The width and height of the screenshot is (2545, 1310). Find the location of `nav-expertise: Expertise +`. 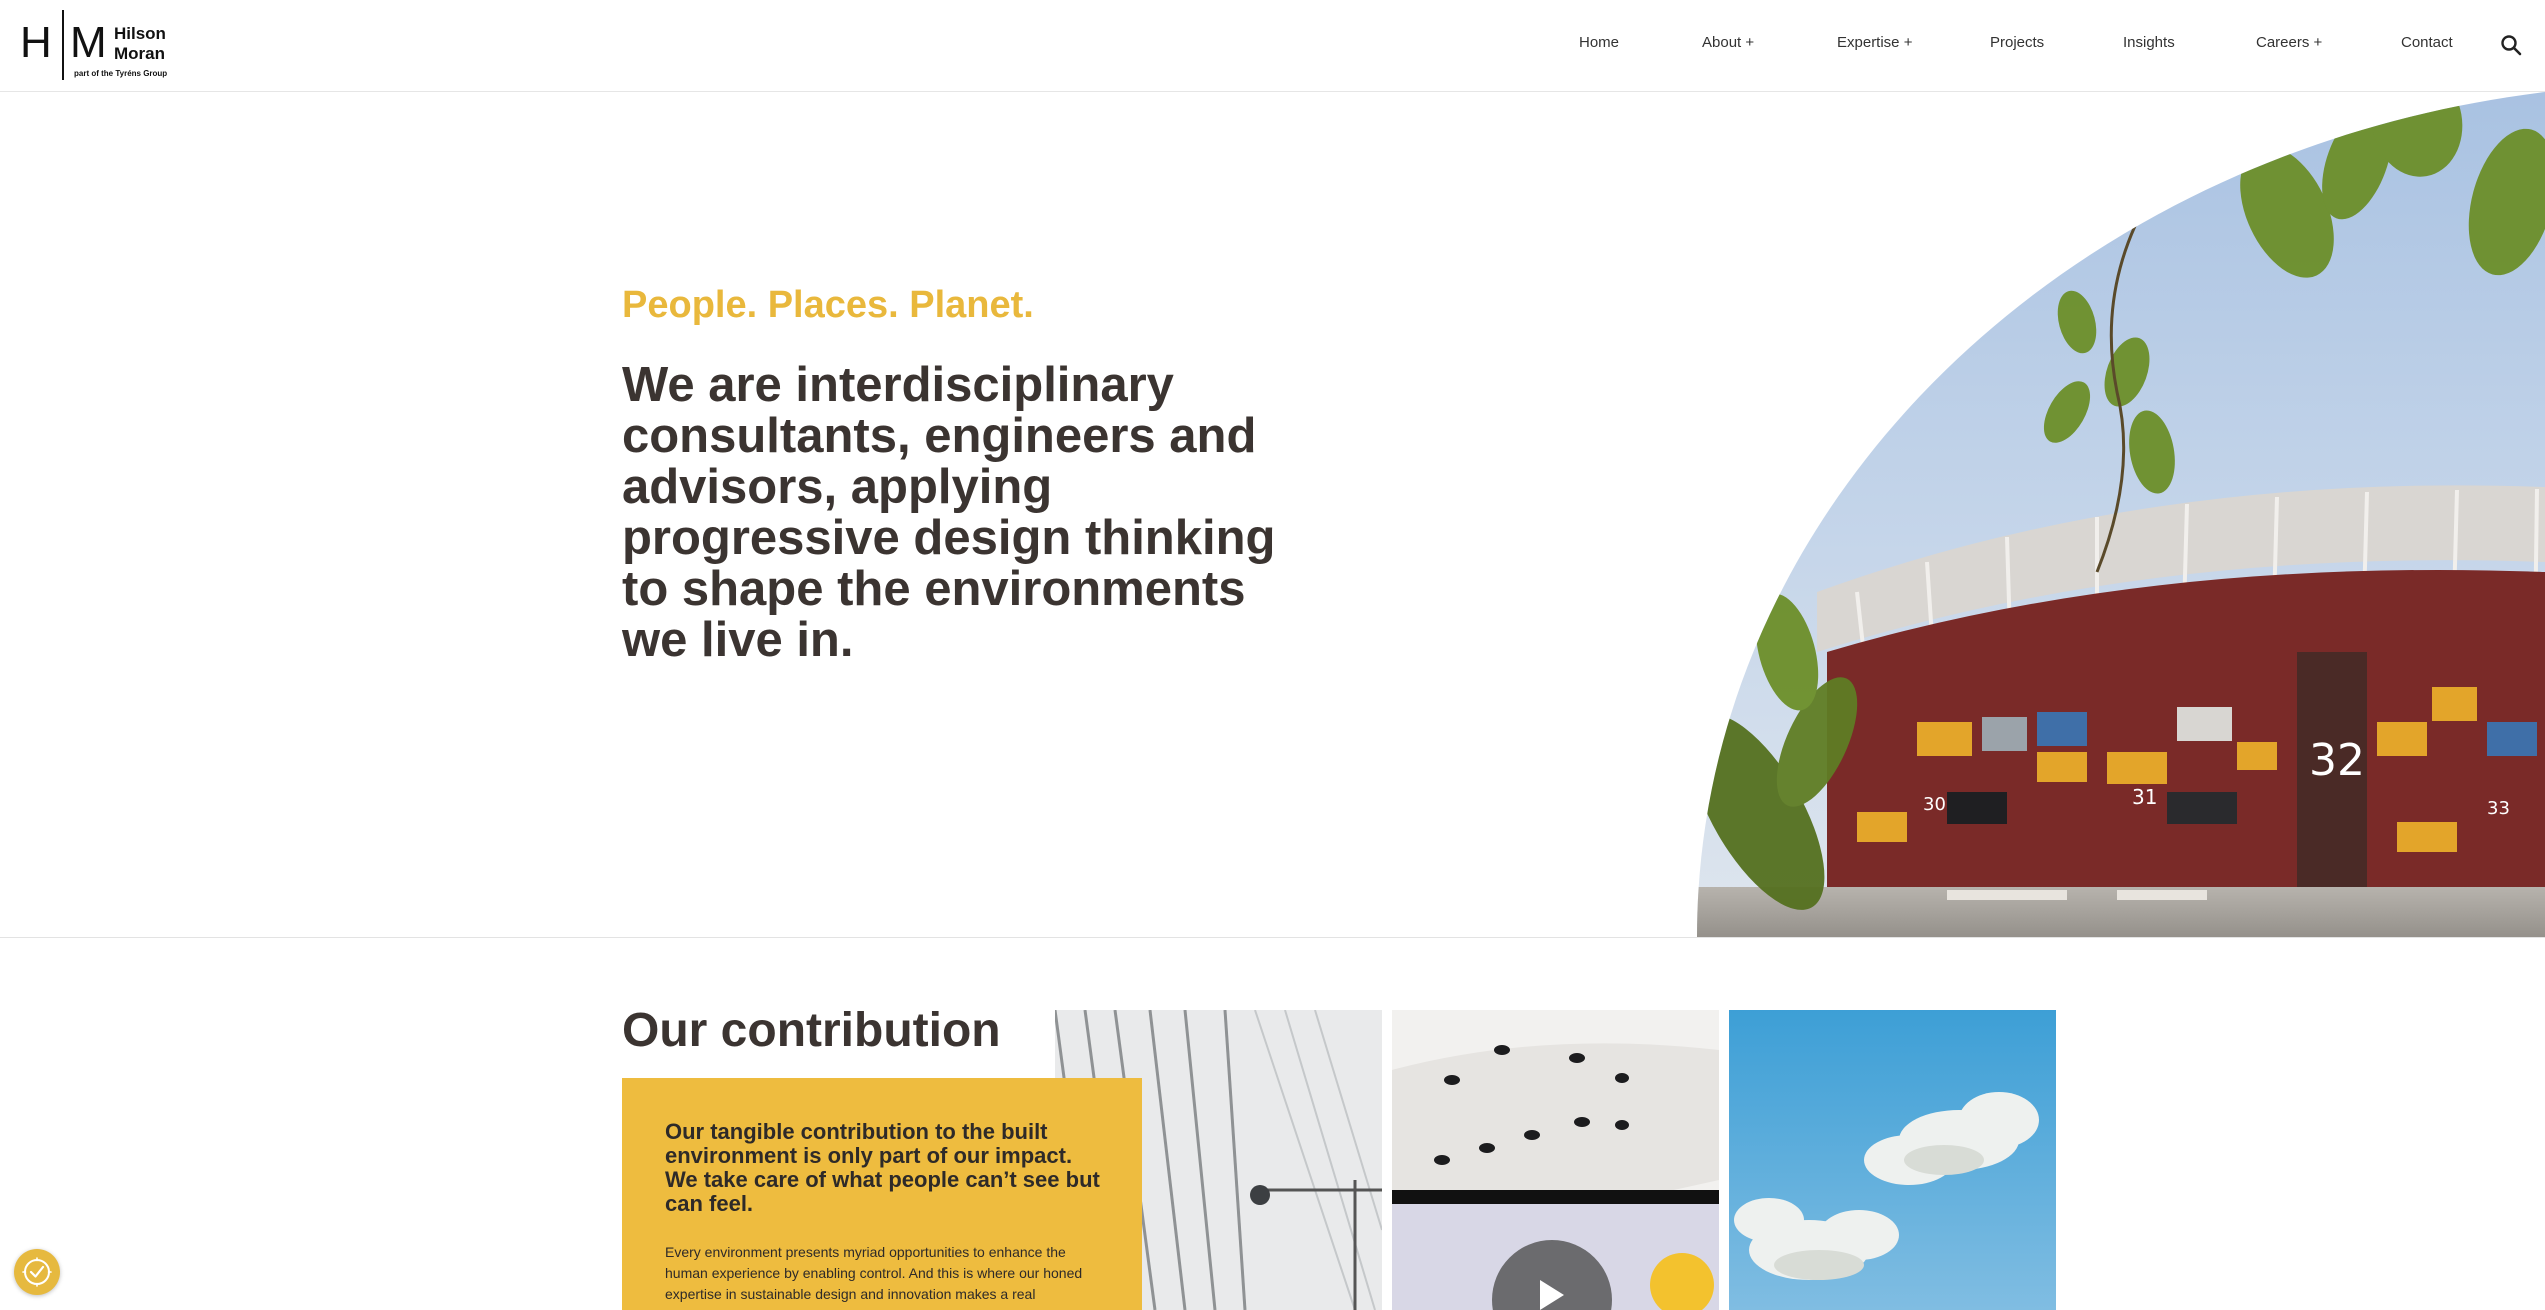

nav-expertise: Expertise + is located at coordinates (1874, 42).